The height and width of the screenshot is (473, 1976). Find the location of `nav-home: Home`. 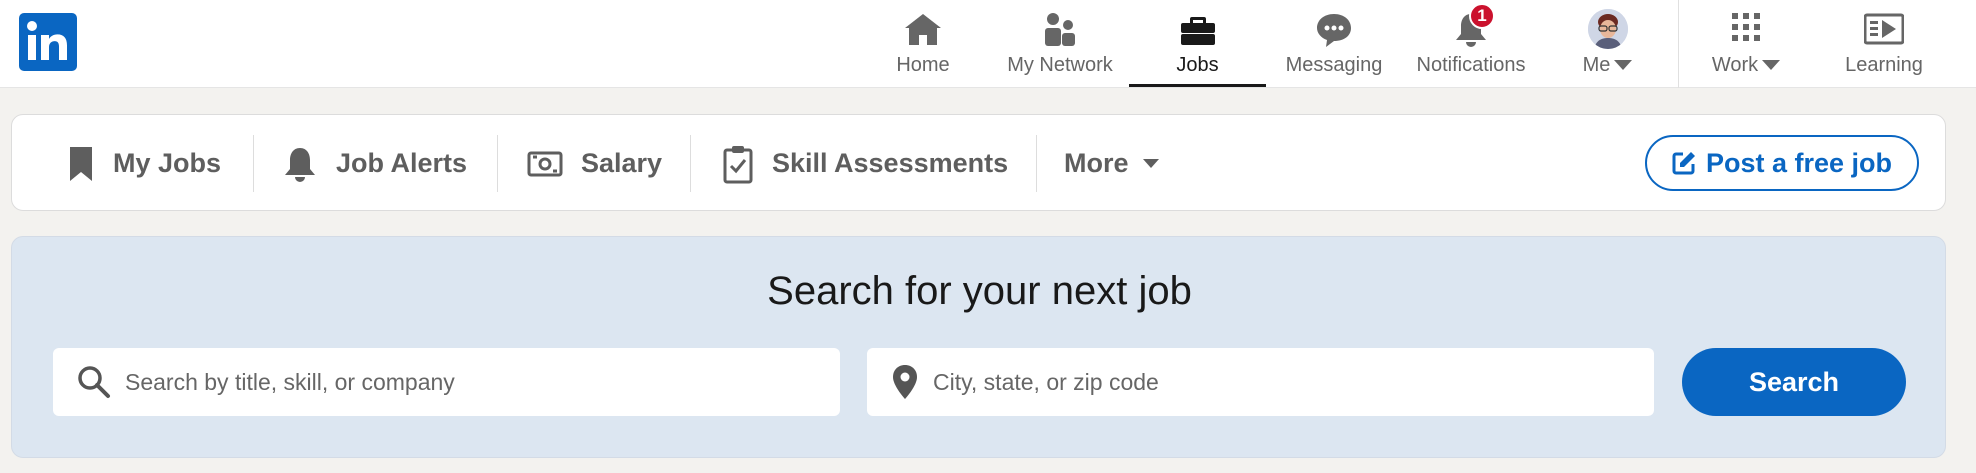

nav-home: Home is located at coordinates (923, 44).